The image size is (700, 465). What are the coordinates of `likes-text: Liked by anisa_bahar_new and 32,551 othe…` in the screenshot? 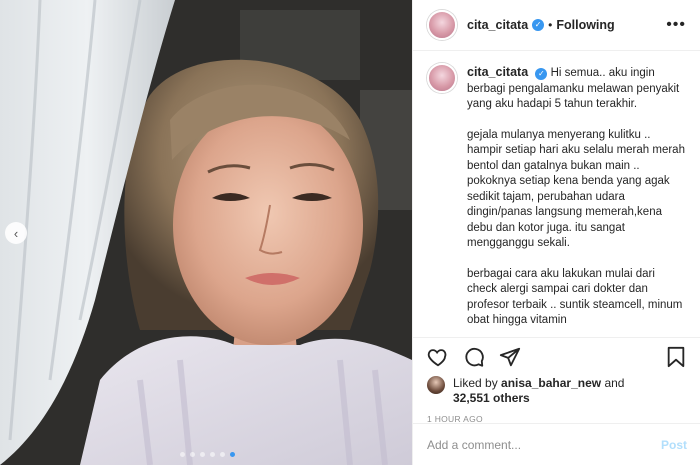 It's located at (538, 391).